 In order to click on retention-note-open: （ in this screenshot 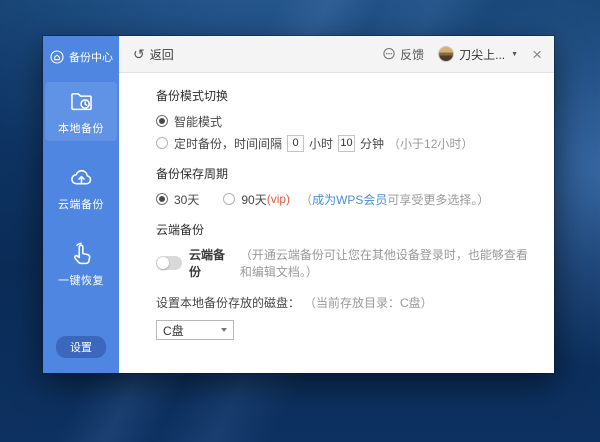, I will do `click(306, 199)`.